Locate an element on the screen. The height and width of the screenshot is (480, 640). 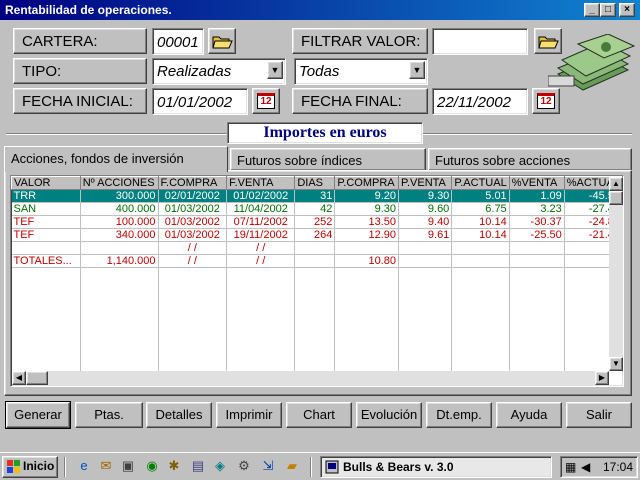
horizontal-scroll-thumb is located at coordinates (37, 378).